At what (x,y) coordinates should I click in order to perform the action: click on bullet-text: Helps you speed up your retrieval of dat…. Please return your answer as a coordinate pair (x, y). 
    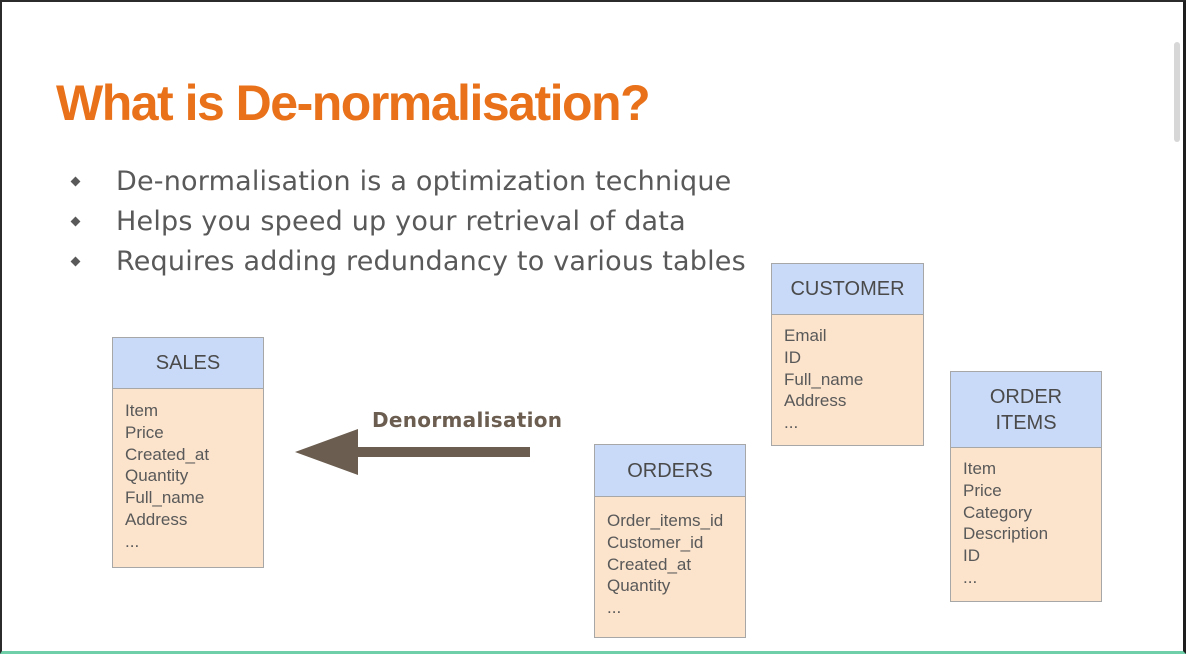
    Looking at the image, I should click on (401, 221).